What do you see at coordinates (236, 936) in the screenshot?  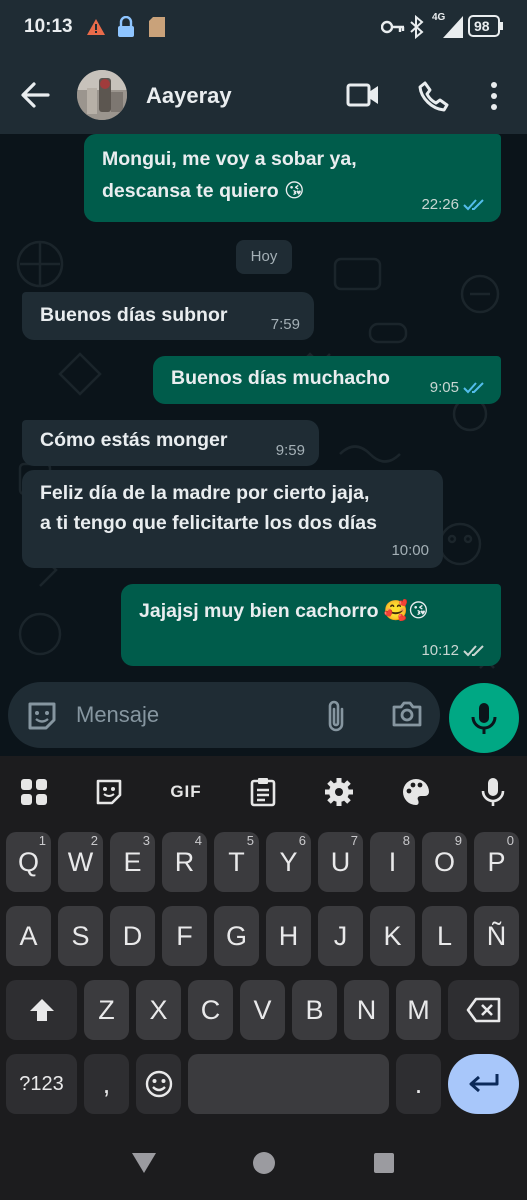 I see `key-g: G` at bounding box center [236, 936].